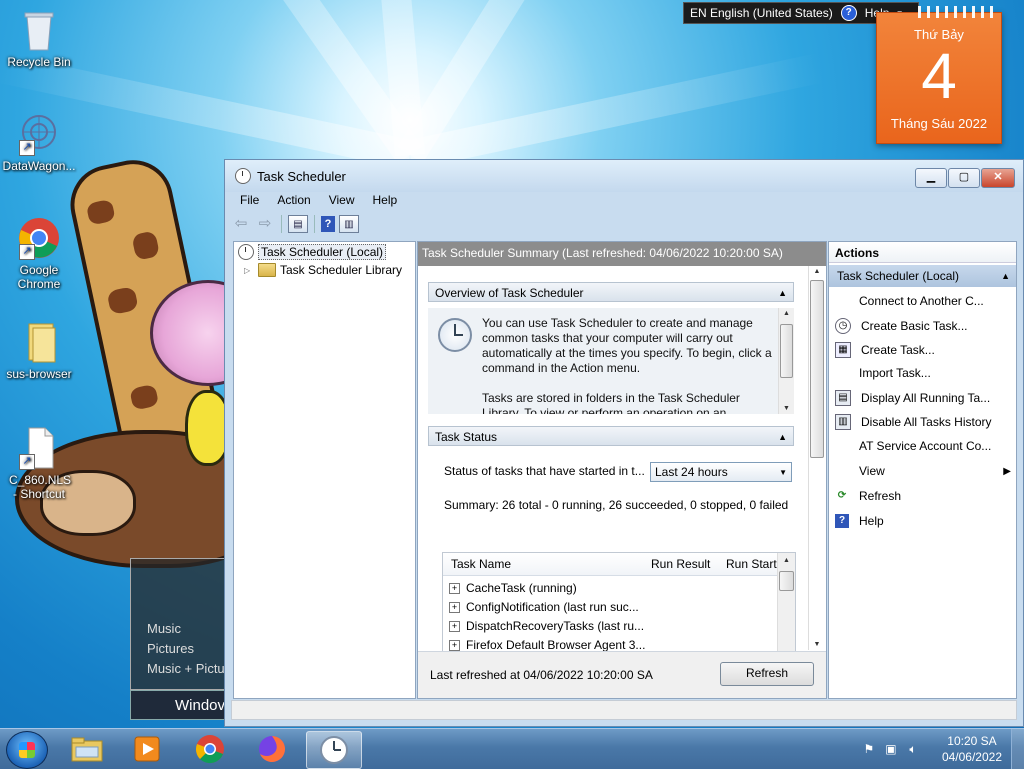 This screenshot has width=1024, height=769. What do you see at coordinates (611, 436) in the screenshot?
I see `task-status-section-header: Task Status ▲` at bounding box center [611, 436].